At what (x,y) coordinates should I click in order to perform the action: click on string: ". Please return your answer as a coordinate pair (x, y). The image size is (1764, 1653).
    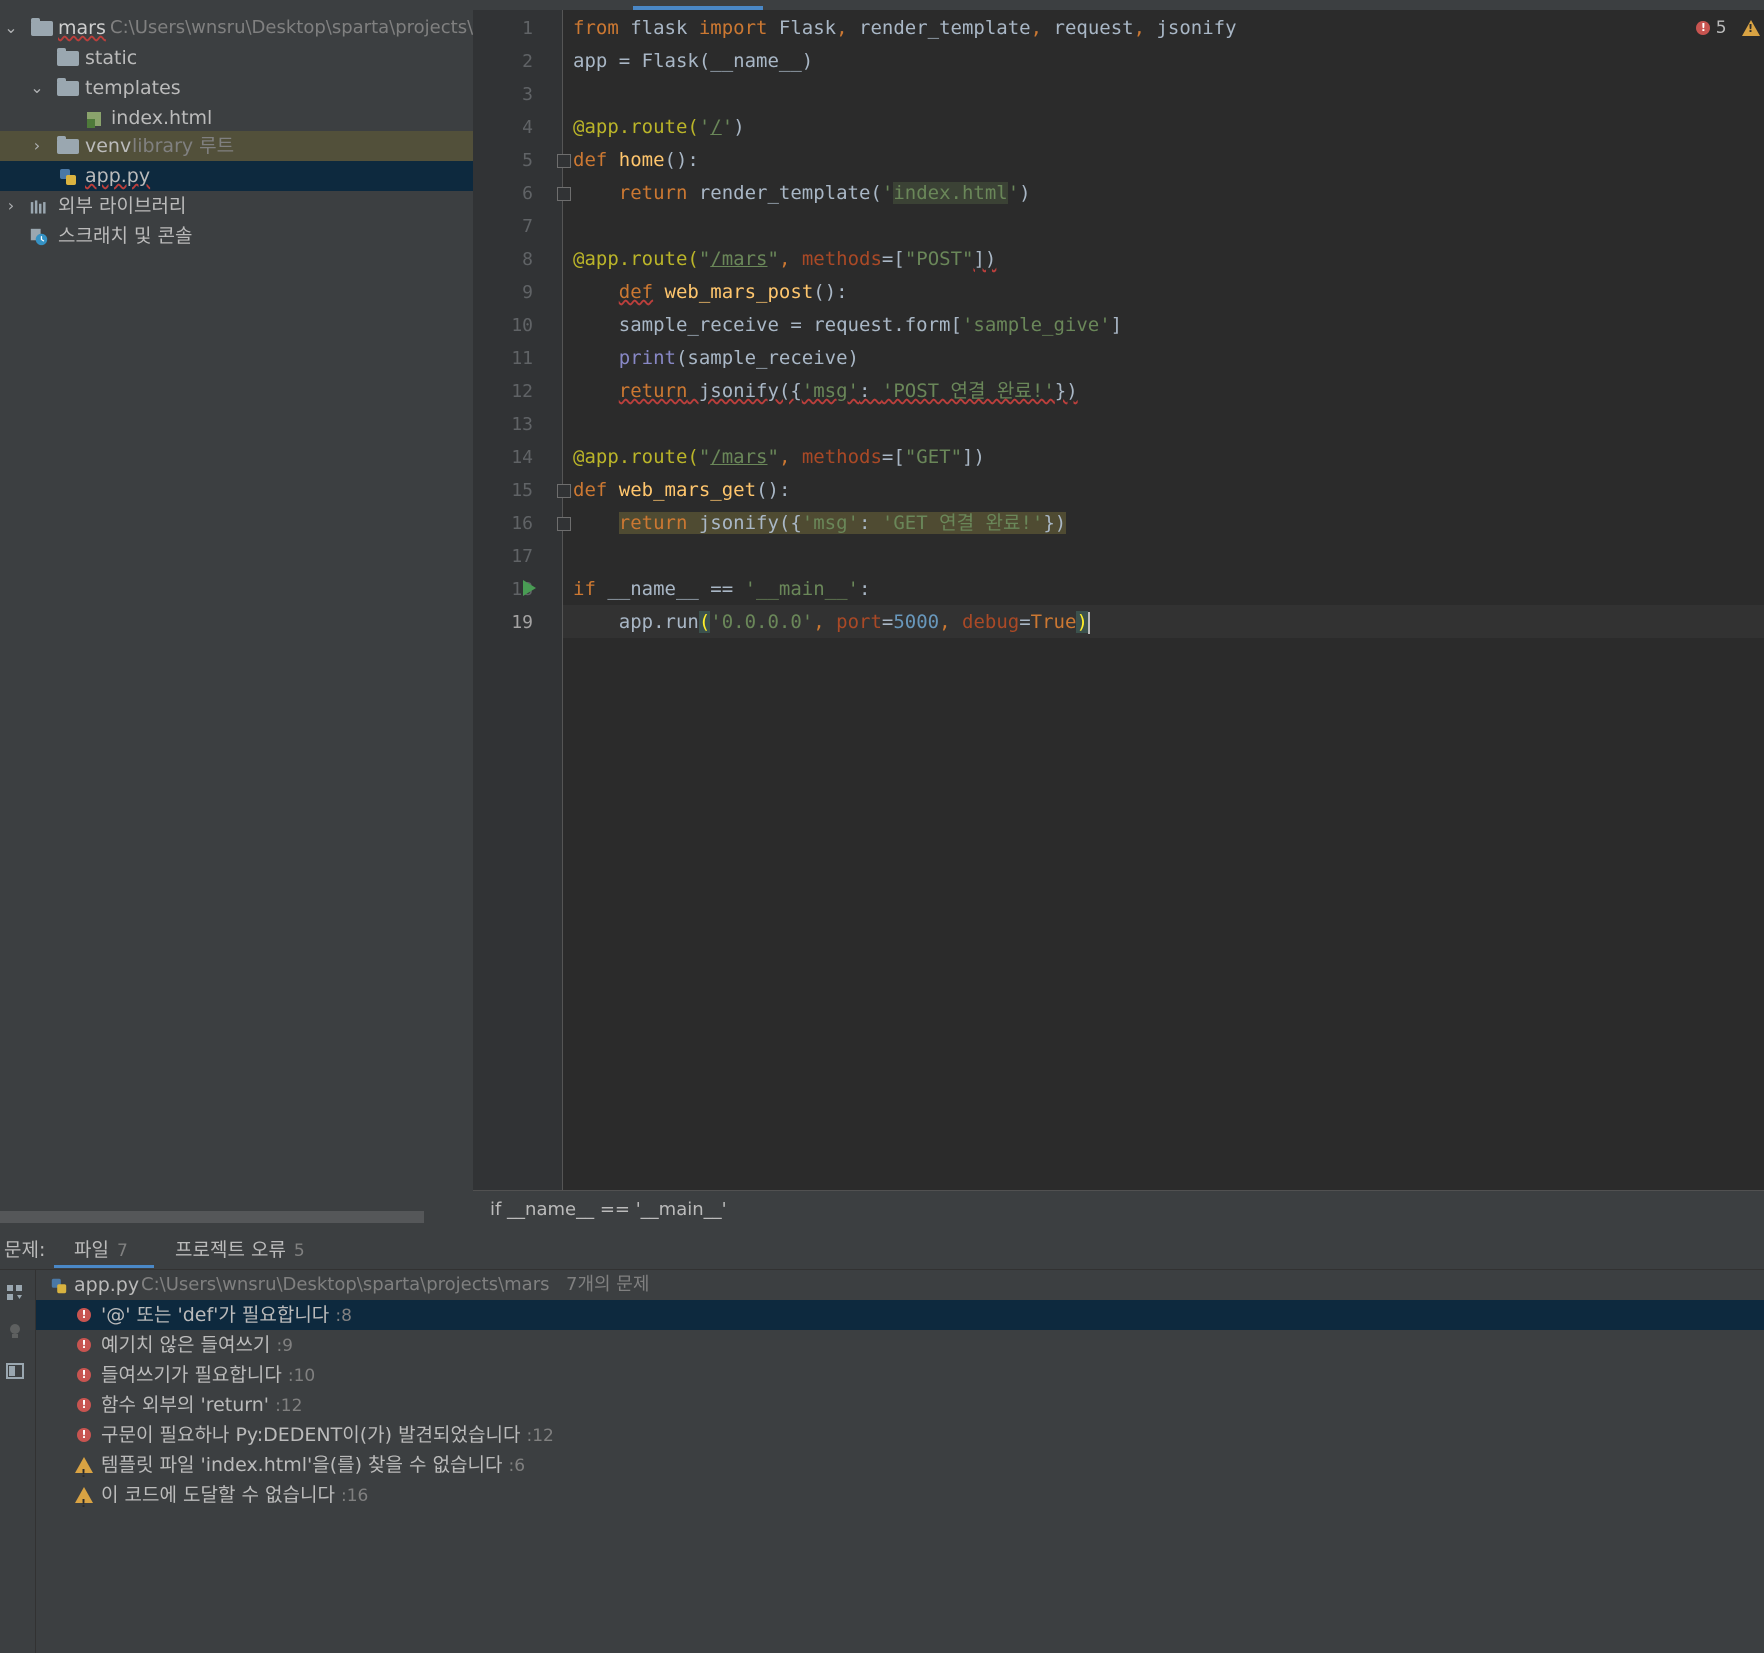
    Looking at the image, I should click on (704, 457).